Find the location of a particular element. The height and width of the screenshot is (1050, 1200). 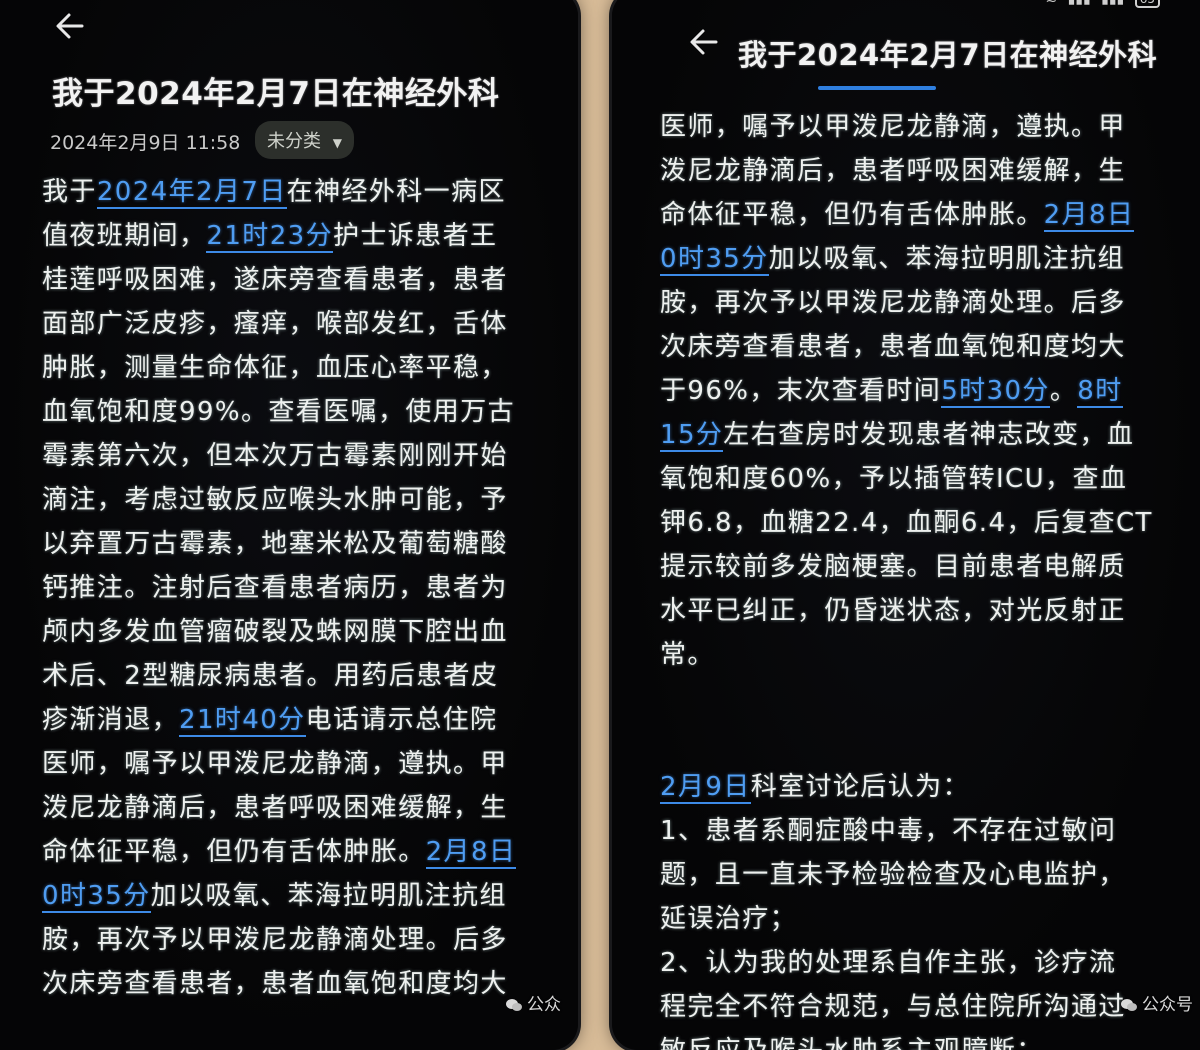

text-segment: 值夜班期间， is located at coordinates (124, 236).